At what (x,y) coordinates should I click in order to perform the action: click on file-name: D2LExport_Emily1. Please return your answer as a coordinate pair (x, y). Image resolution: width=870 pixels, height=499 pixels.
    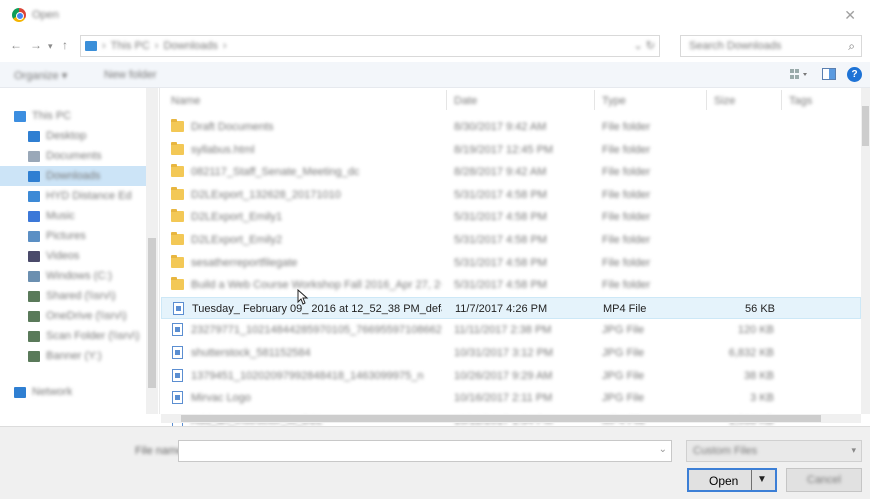
    Looking at the image, I should click on (237, 217).